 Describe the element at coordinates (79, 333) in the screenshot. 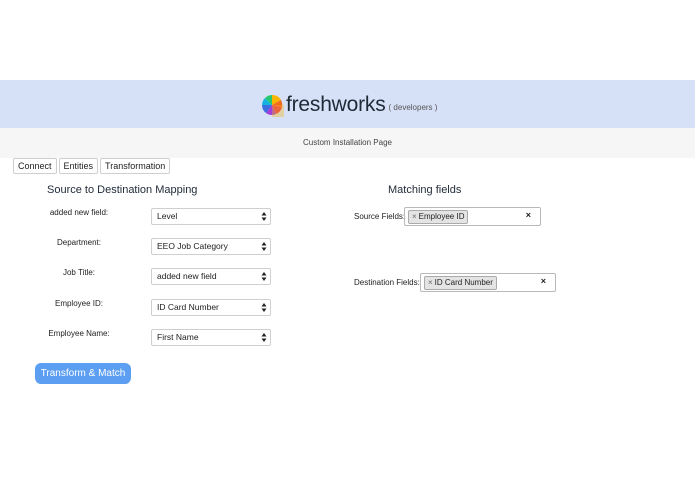

I see `field-label-employee-name: Employee Name:` at that location.